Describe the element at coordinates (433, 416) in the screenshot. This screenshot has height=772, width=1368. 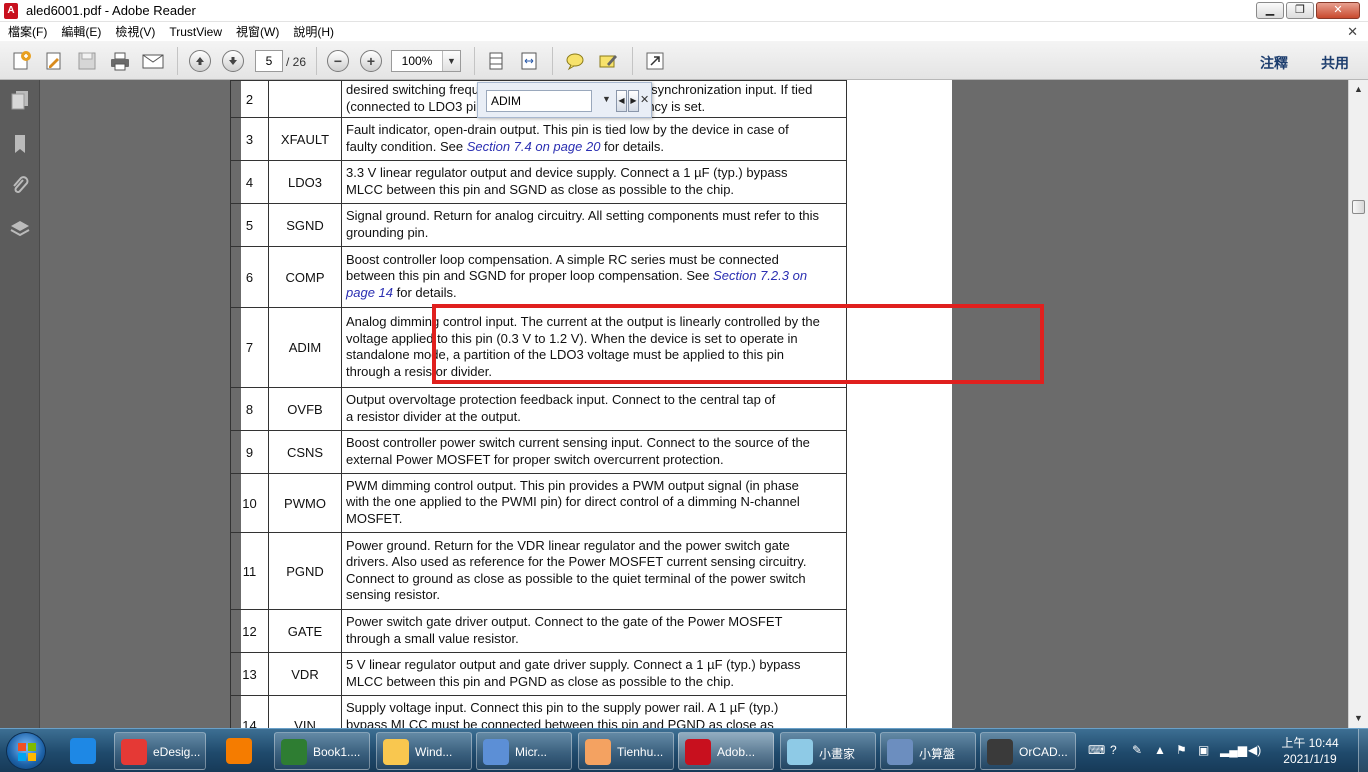
I see `description-text: a resistor divider at the output.` at that location.